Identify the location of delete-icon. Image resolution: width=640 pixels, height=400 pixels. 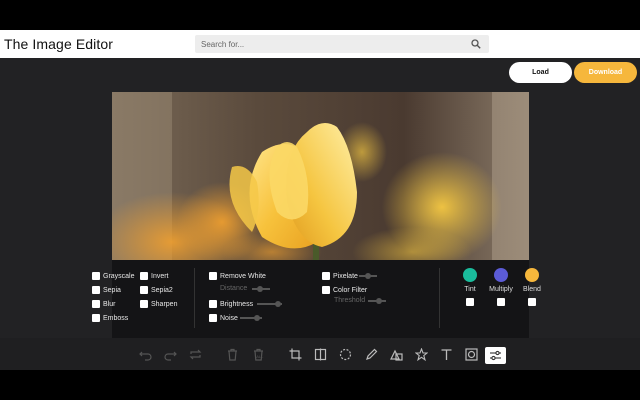
(232, 354).